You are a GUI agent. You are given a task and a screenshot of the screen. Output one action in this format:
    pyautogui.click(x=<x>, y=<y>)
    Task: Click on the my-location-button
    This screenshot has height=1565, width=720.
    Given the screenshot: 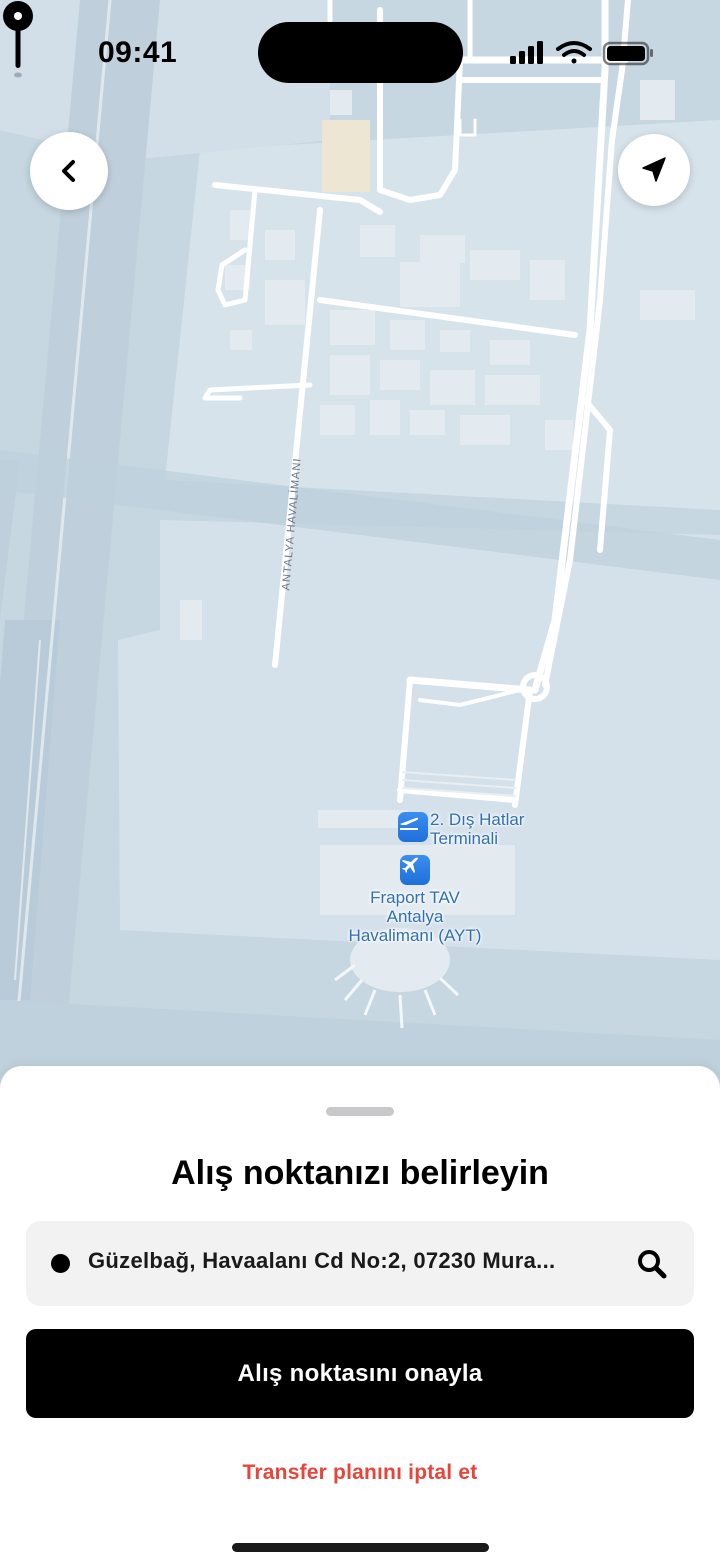 What is the action you would take?
    pyautogui.click(x=654, y=170)
    